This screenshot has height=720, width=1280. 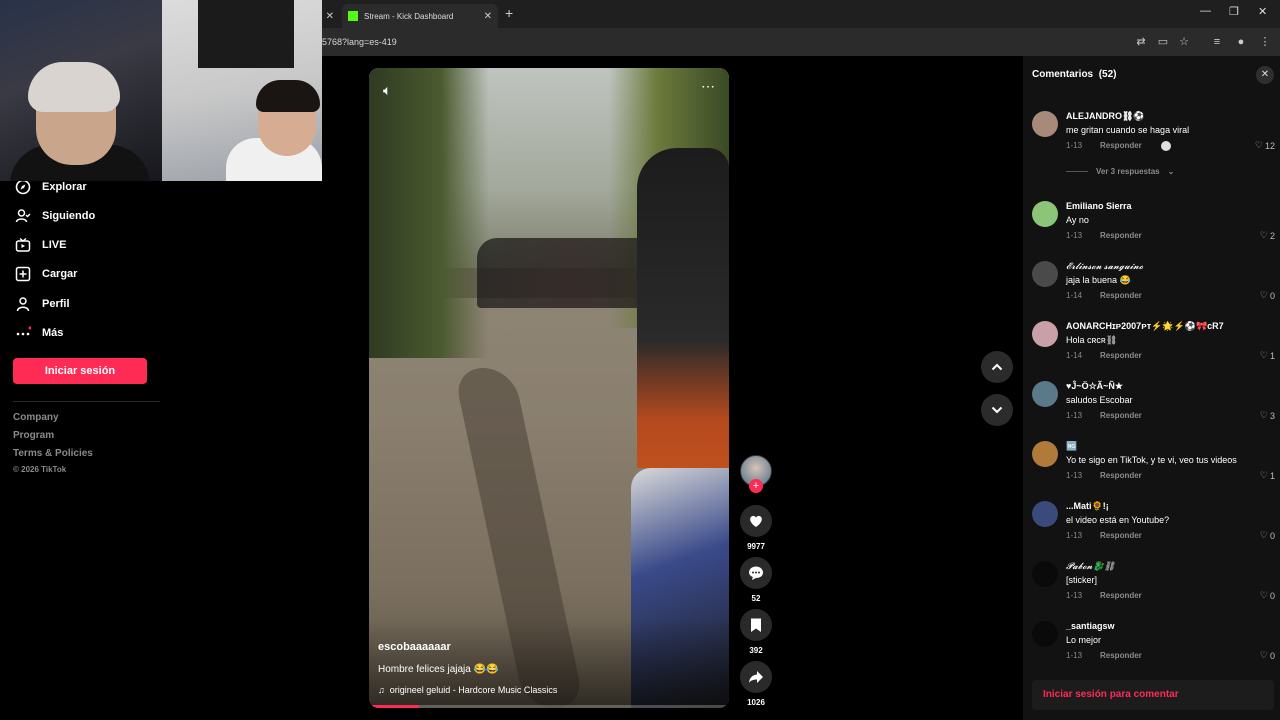 I want to click on video-username: escobaaaaaar, so click(x=414, y=647).